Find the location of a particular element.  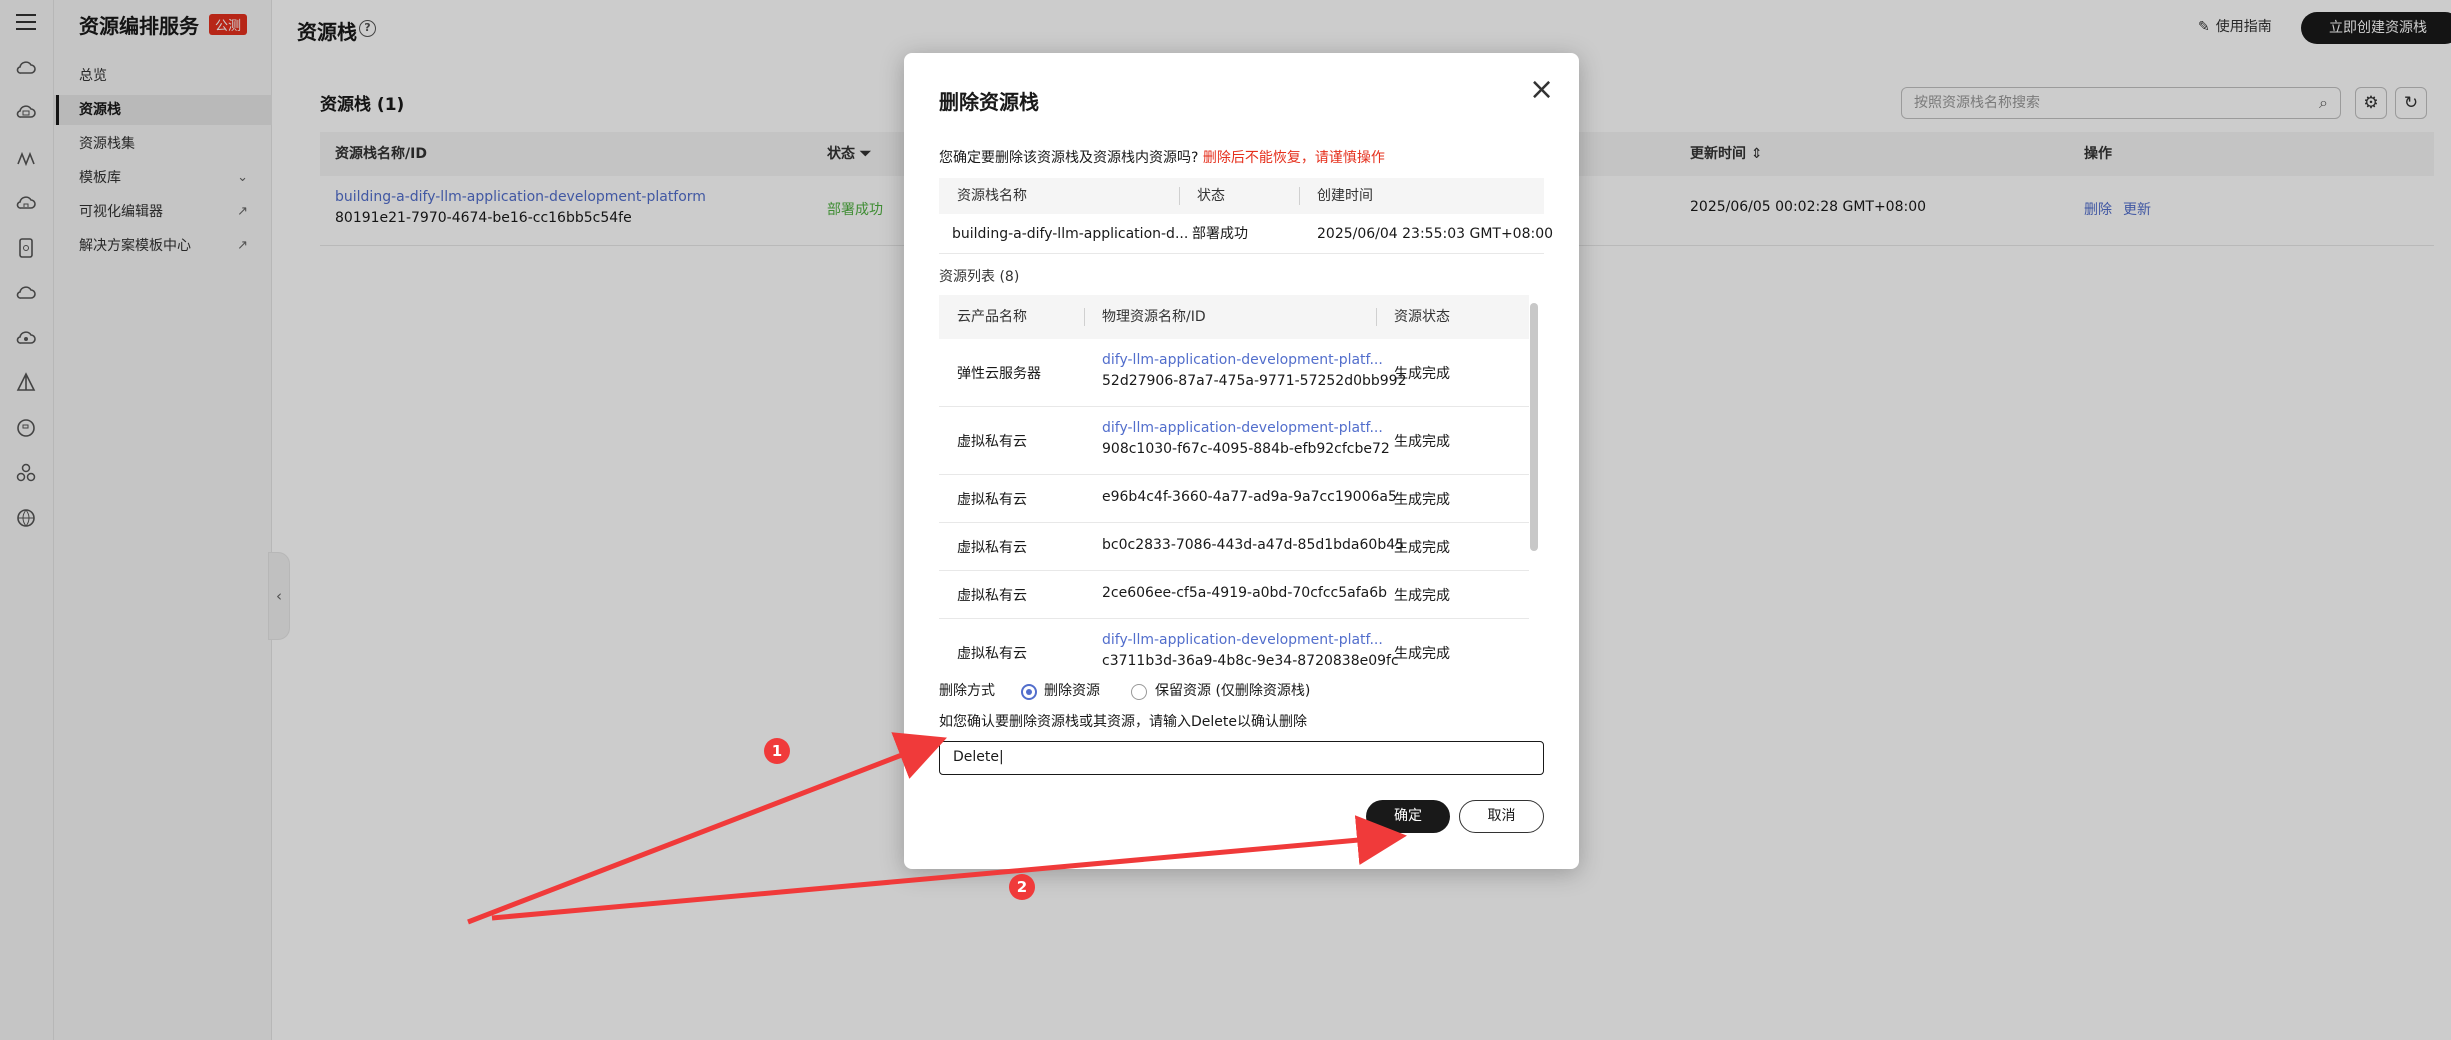

radio-delete-resources is located at coordinates (1029, 692).